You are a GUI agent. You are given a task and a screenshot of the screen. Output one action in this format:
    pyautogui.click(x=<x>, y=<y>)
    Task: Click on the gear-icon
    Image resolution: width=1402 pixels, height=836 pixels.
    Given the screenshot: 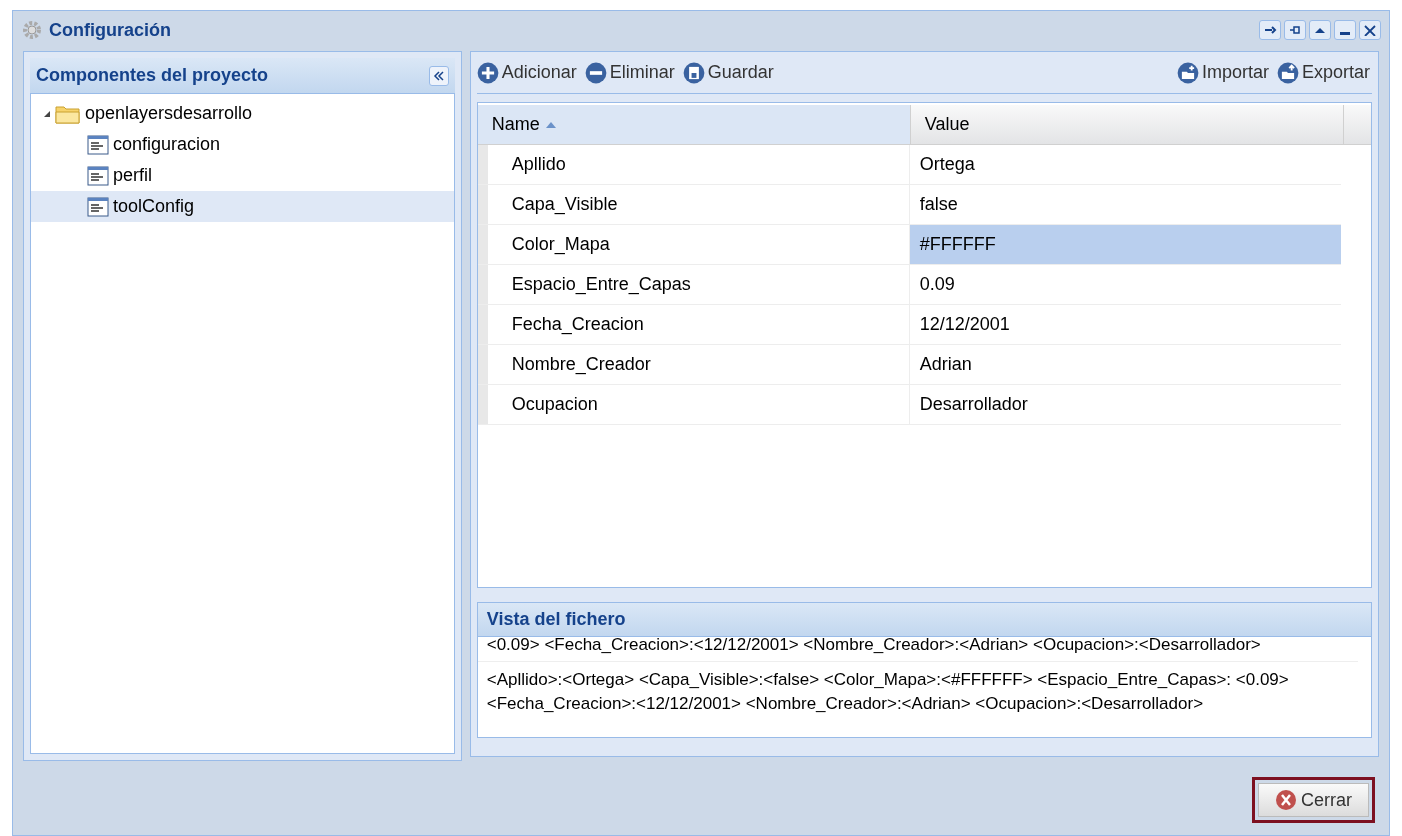 What is the action you would take?
    pyautogui.click(x=32, y=30)
    